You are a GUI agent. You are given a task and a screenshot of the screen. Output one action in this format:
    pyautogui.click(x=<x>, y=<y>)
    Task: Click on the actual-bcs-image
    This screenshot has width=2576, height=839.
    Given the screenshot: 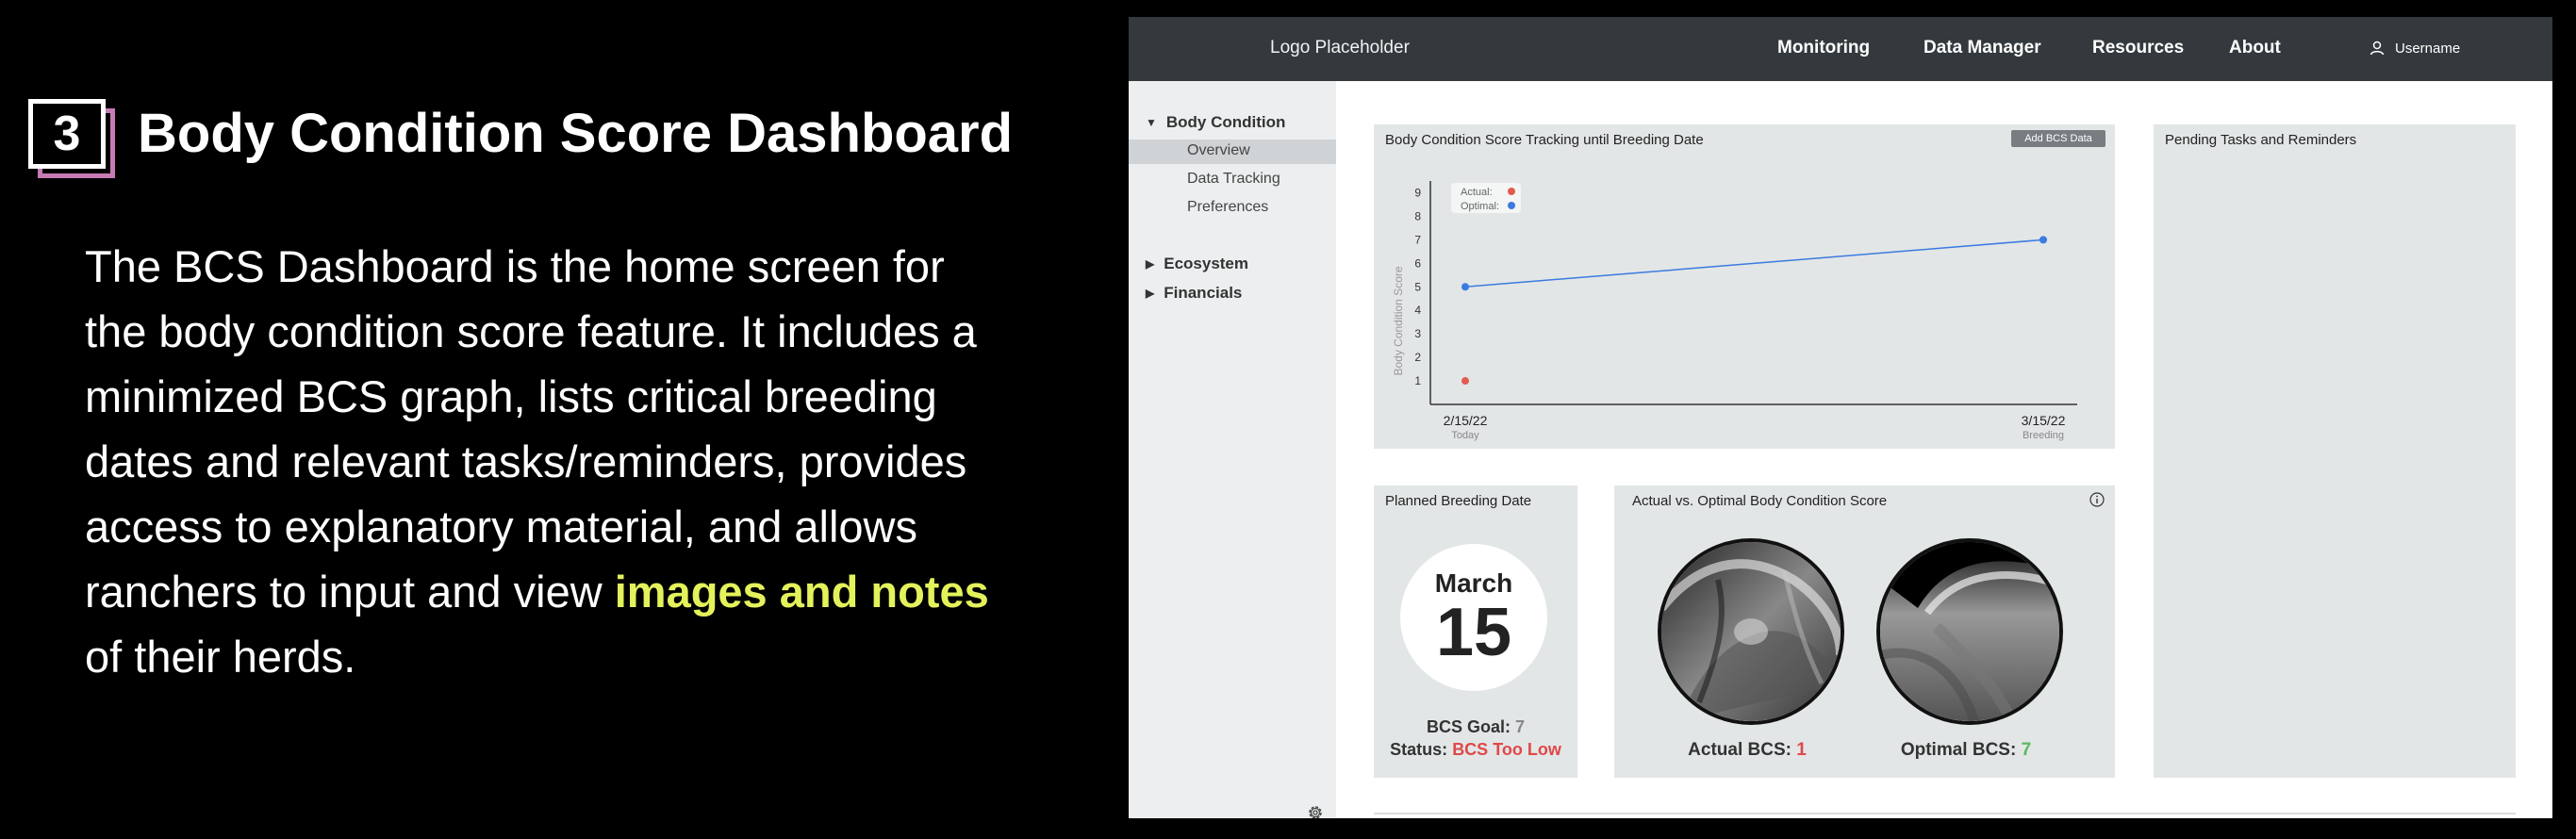 What is the action you would take?
    pyautogui.click(x=1751, y=631)
    